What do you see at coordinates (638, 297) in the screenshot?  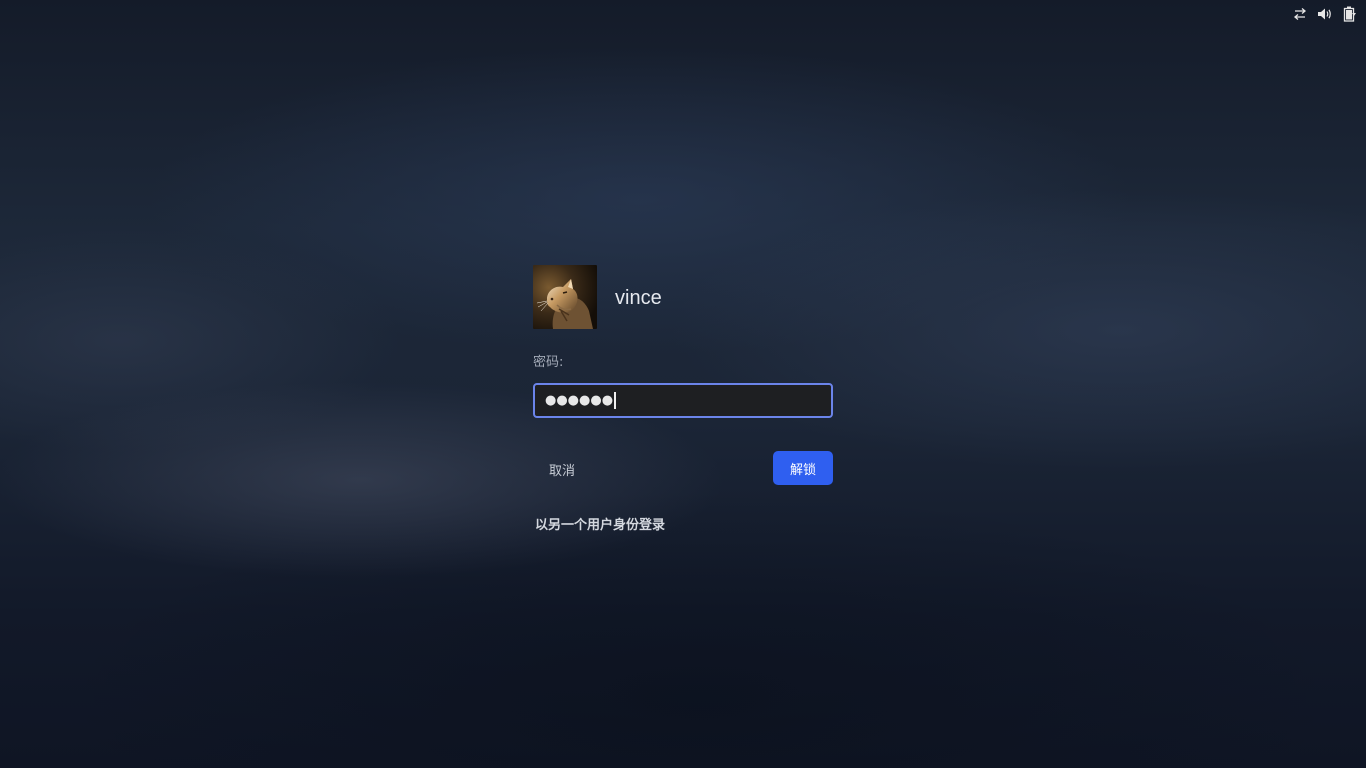 I see `username: vince` at bounding box center [638, 297].